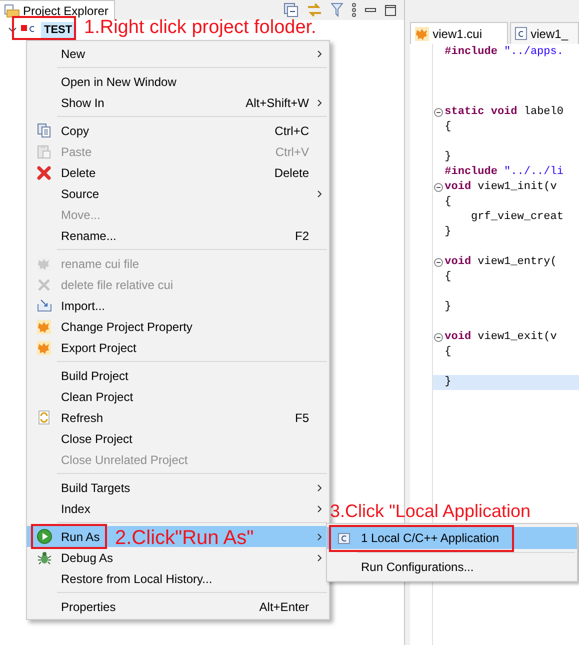 This screenshot has width=579, height=645. Describe the element at coordinates (336, 10) in the screenshot. I see `filter-icon` at that location.